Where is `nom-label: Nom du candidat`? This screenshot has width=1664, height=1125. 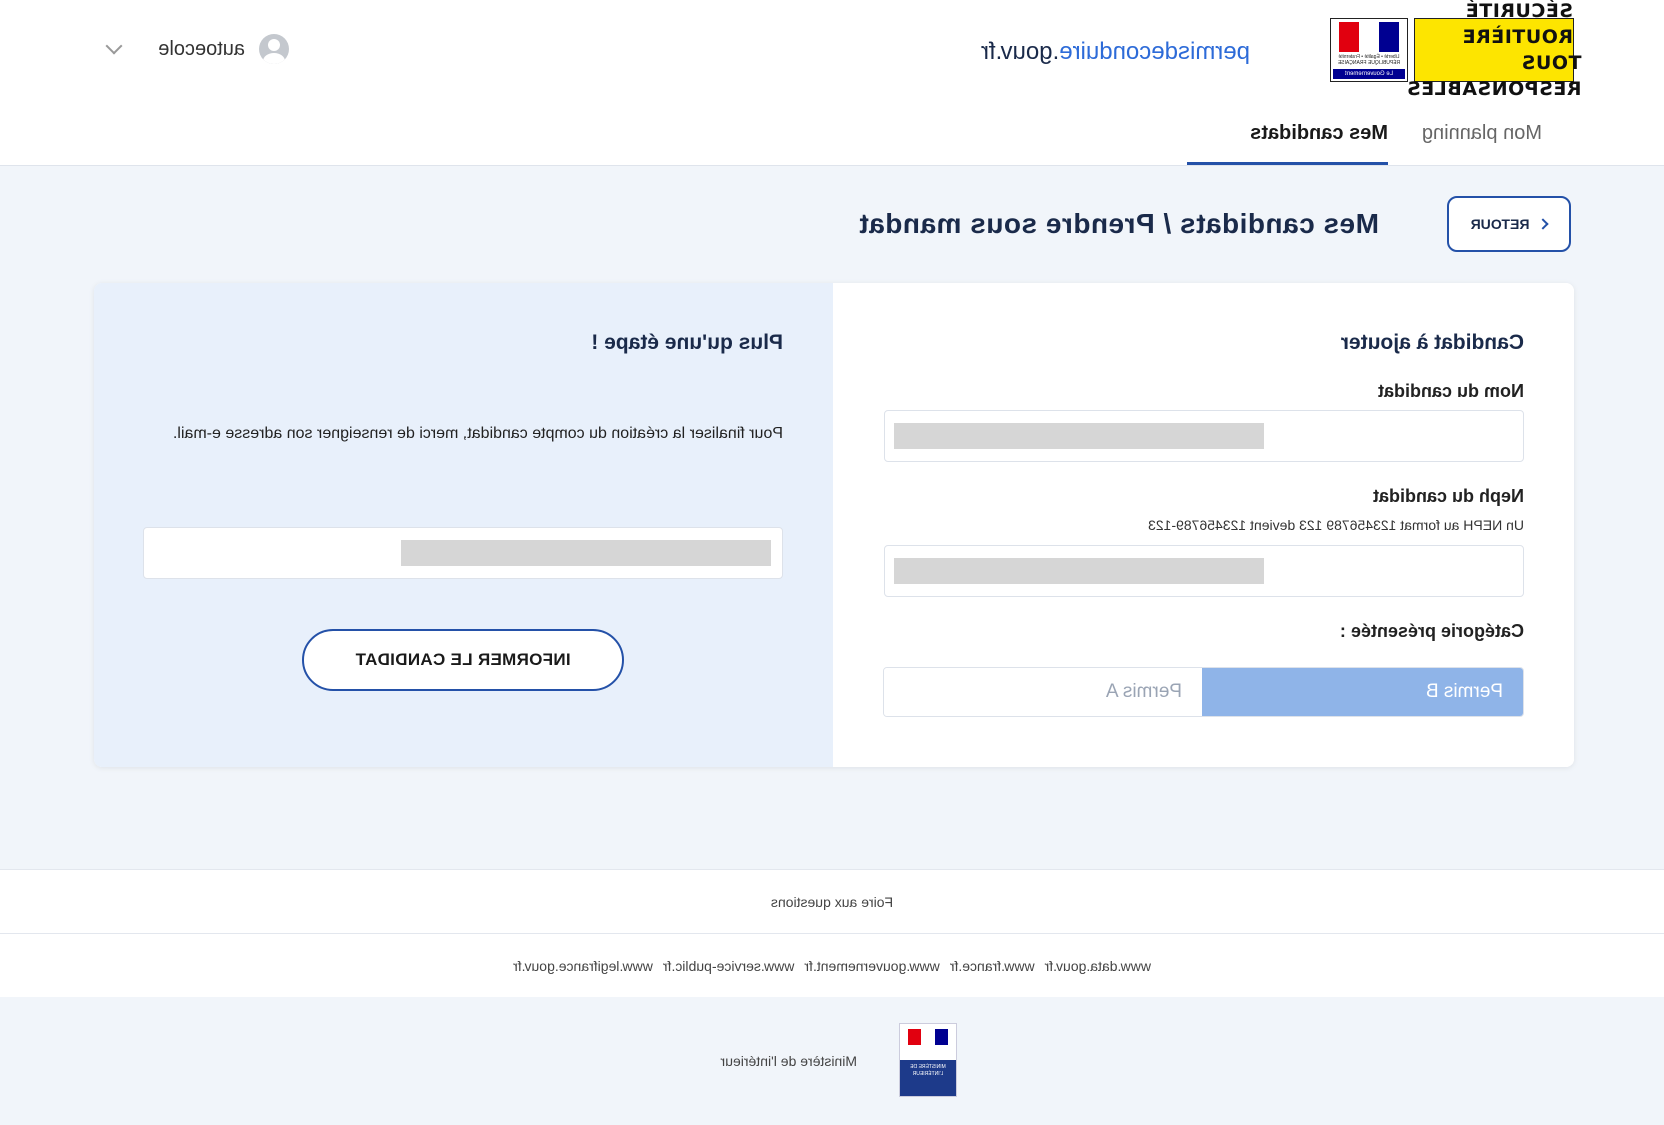
nom-label: Nom du candidat is located at coordinates (1450, 391).